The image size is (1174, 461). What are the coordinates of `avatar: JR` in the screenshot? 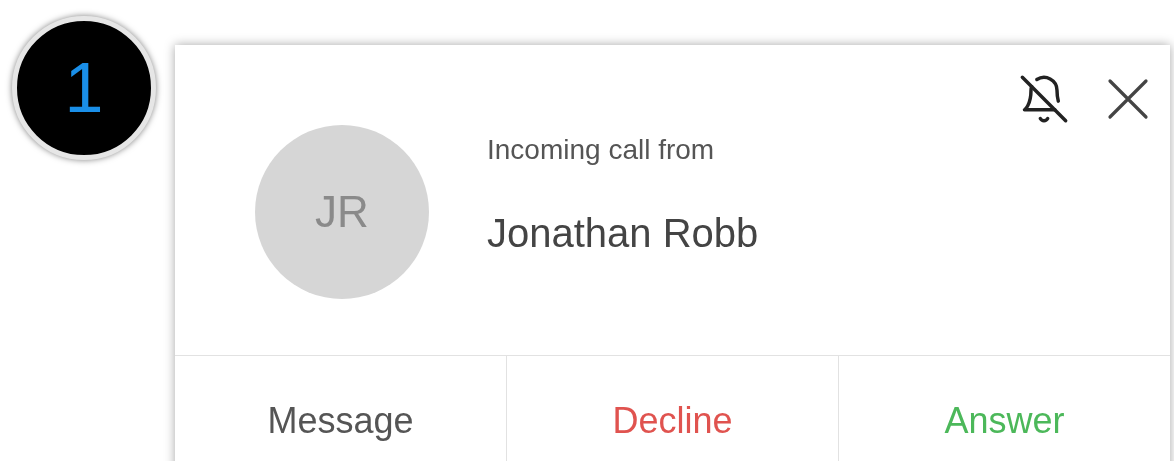 It's located at (342, 212).